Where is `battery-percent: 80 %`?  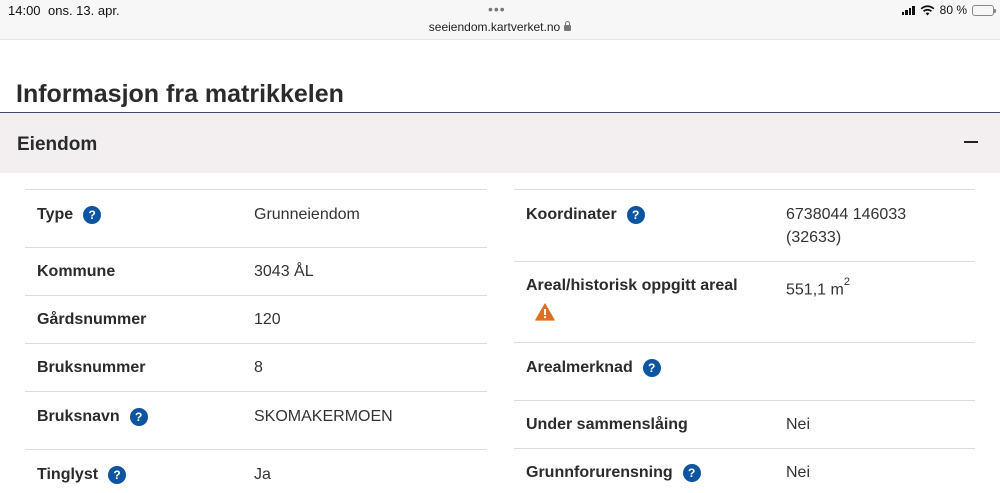
battery-percent: 80 % is located at coordinates (953, 10).